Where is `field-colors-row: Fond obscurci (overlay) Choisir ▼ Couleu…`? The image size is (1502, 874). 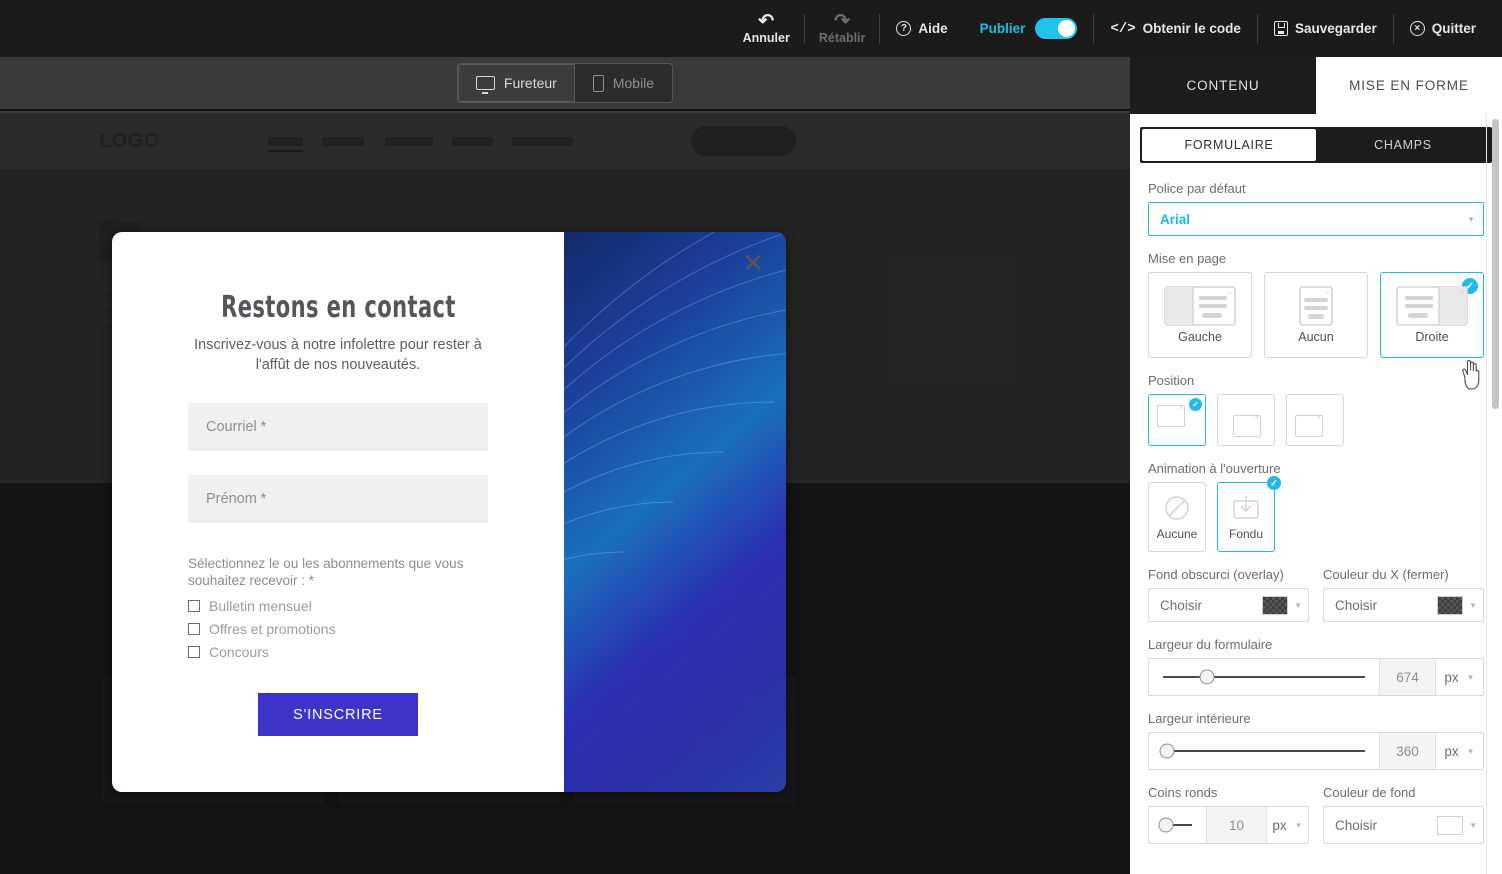
field-colors-row: Fond obscurci (overlay) Choisir ▼ Couleu… is located at coordinates (1316, 594).